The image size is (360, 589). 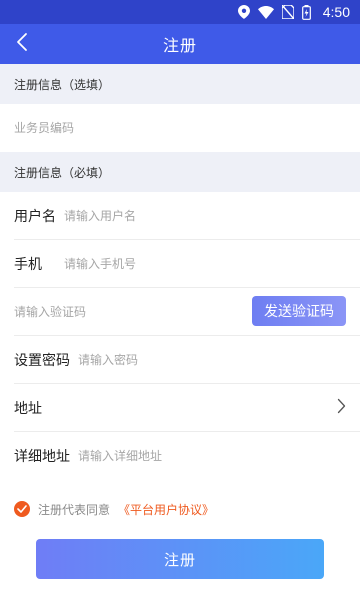 What do you see at coordinates (341, 408) in the screenshot?
I see `chevron-right-icon` at bounding box center [341, 408].